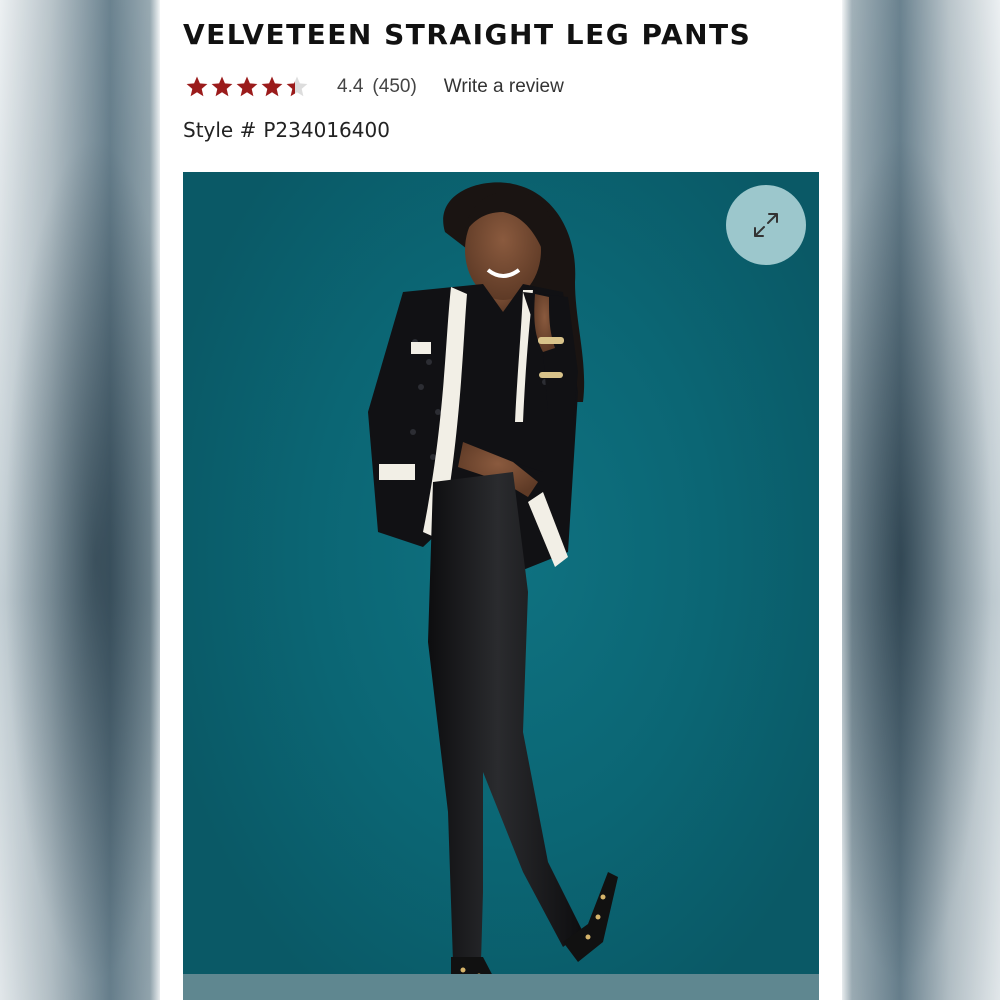 This screenshot has height=1000, width=1000. Describe the element at coordinates (504, 87) in the screenshot. I see `write-review-link: Write a review` at that location.